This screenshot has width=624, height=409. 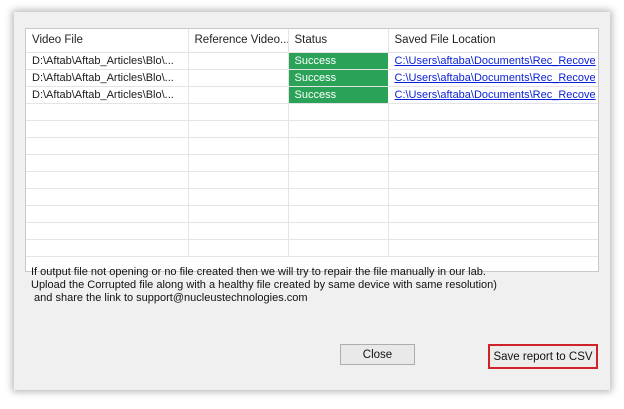 What do you see at coordinates (107, 41) in the screenshot?
I see `column-header-video-file: Video File` at bounding box center [107, 41].